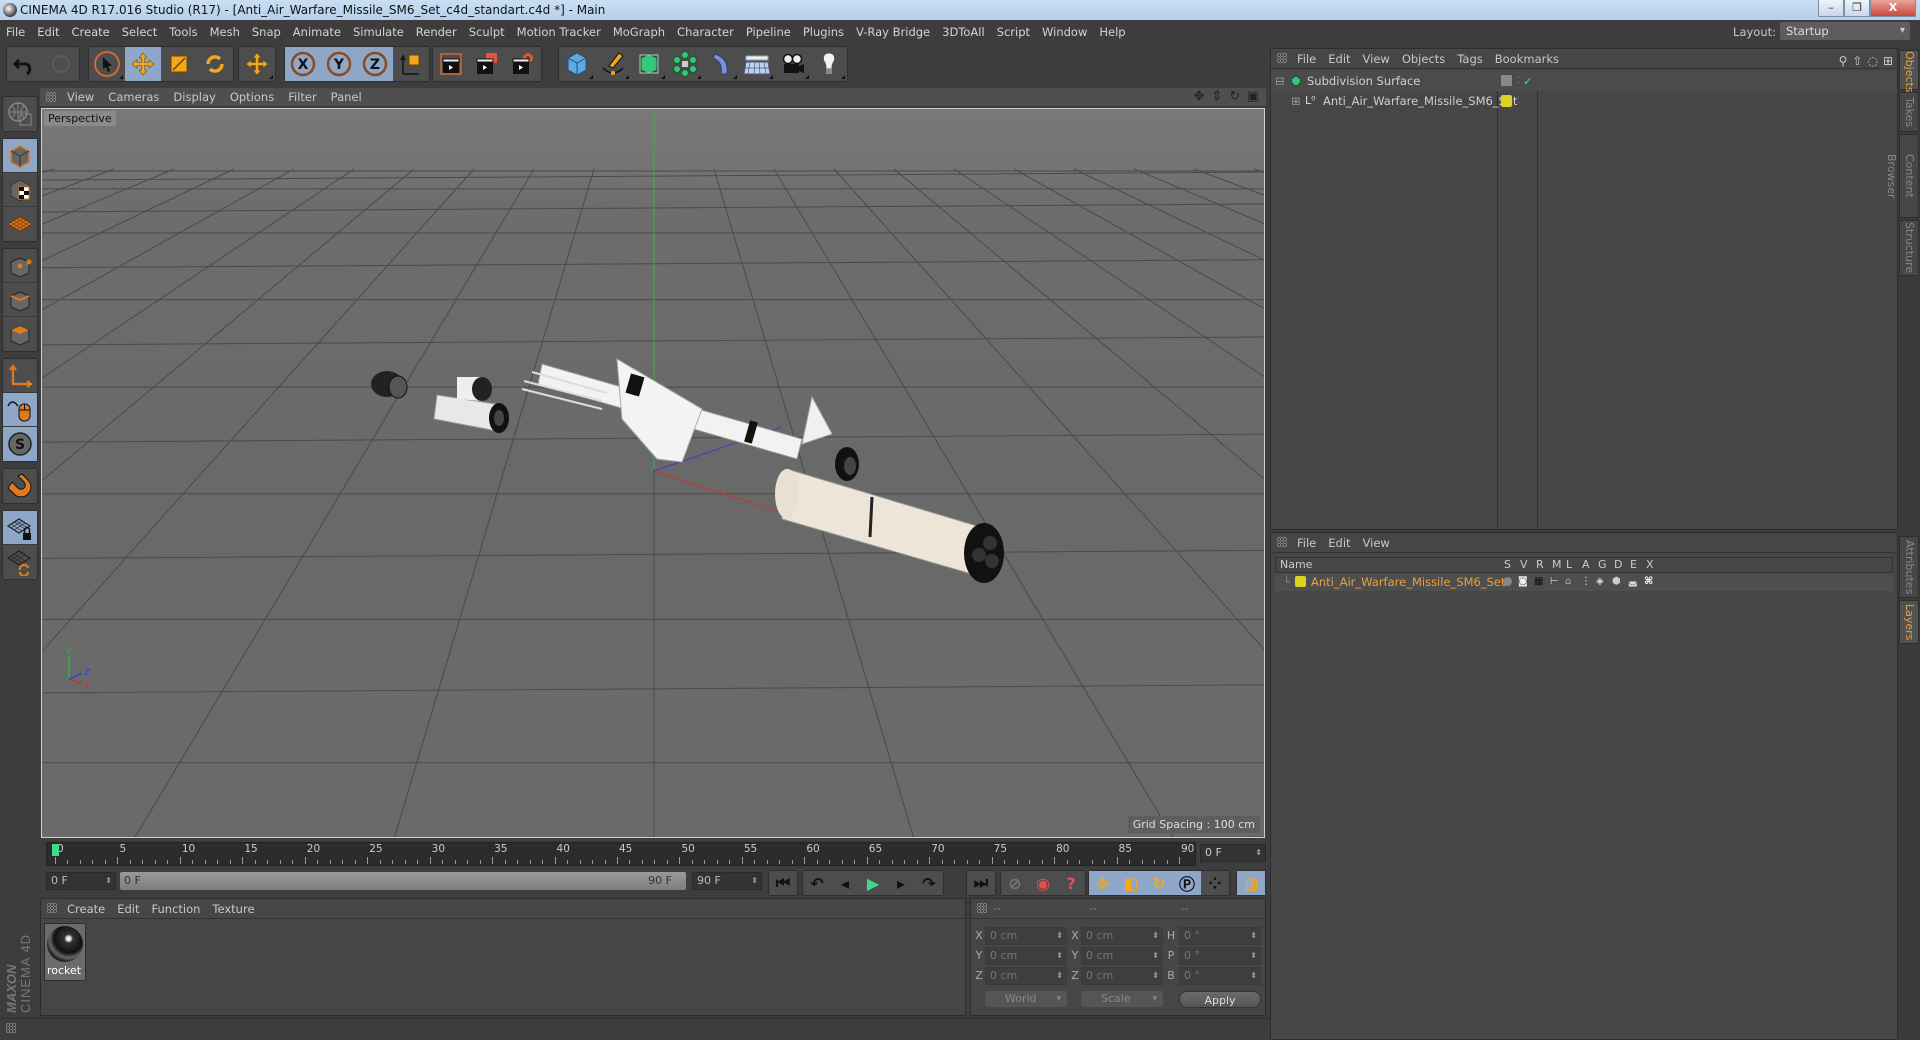  I want to click on col-generators: G, so click(1602, 565).